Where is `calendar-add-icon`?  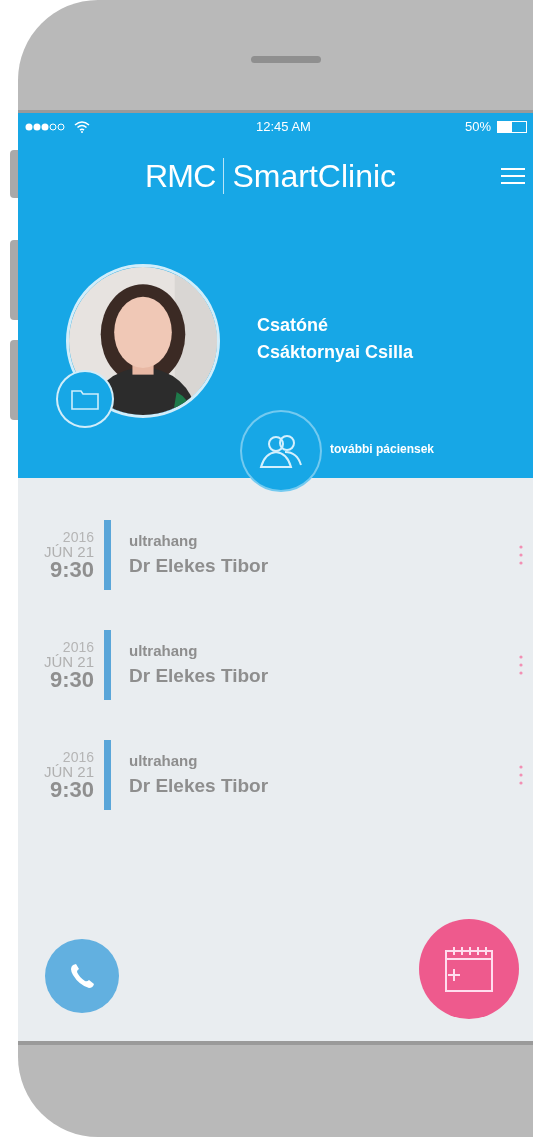 calendar-add-icon is located at coordinates (469, 969).